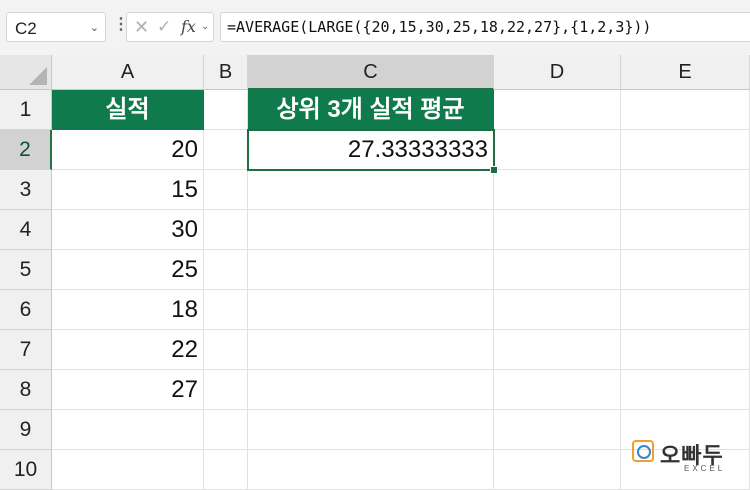  Describe the element at coordinates (128, 430) in the screenshot. I see `cell-a9` at that location.